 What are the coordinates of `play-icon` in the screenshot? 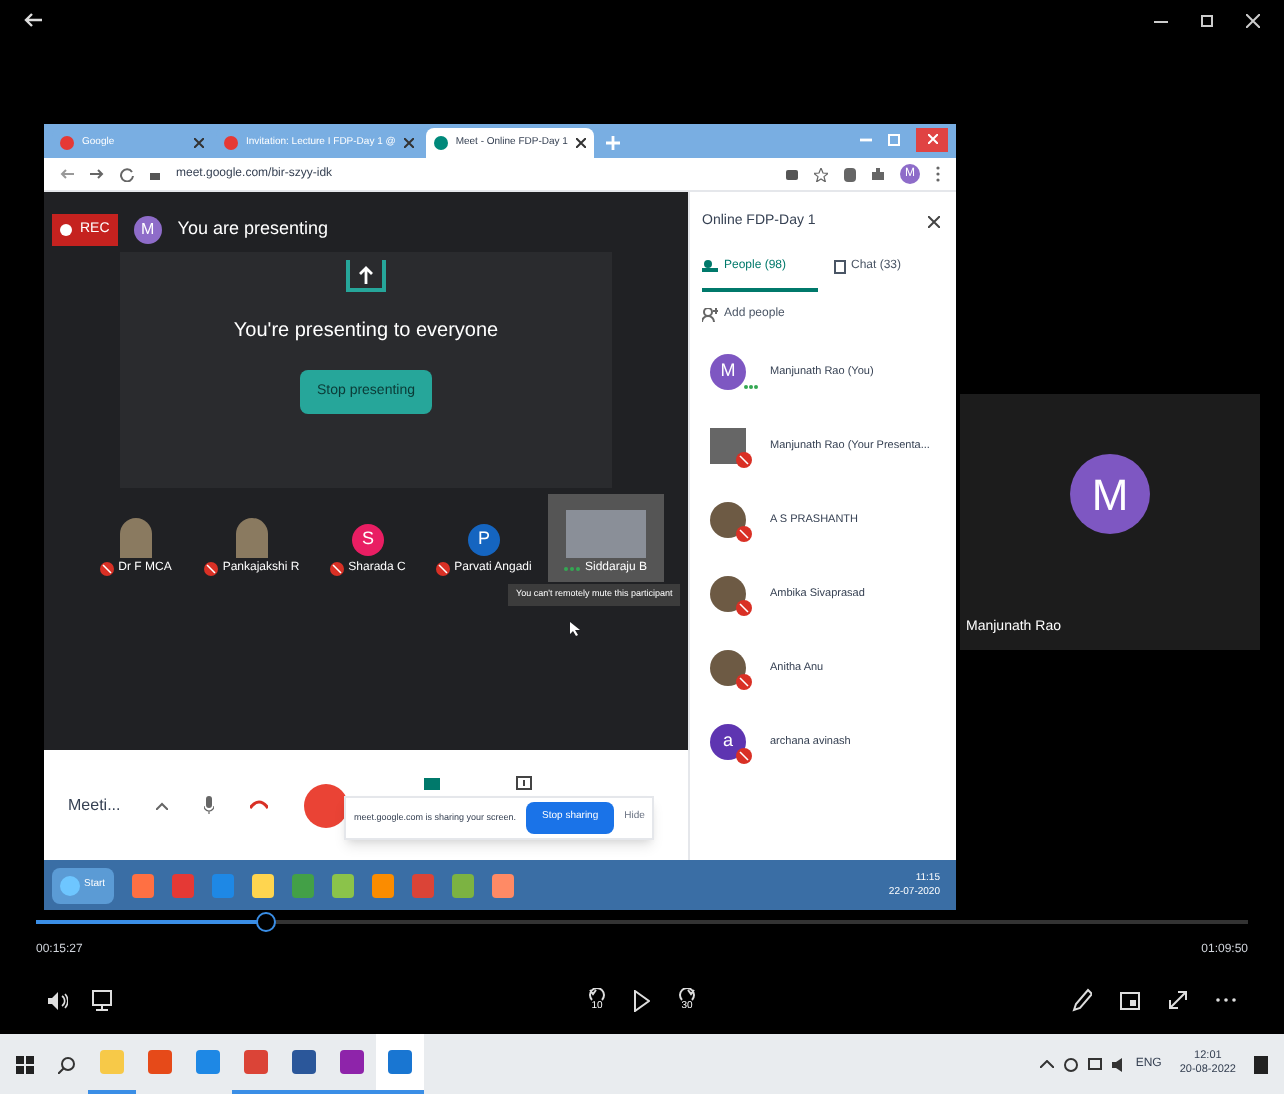 It's located at (642, 1000).